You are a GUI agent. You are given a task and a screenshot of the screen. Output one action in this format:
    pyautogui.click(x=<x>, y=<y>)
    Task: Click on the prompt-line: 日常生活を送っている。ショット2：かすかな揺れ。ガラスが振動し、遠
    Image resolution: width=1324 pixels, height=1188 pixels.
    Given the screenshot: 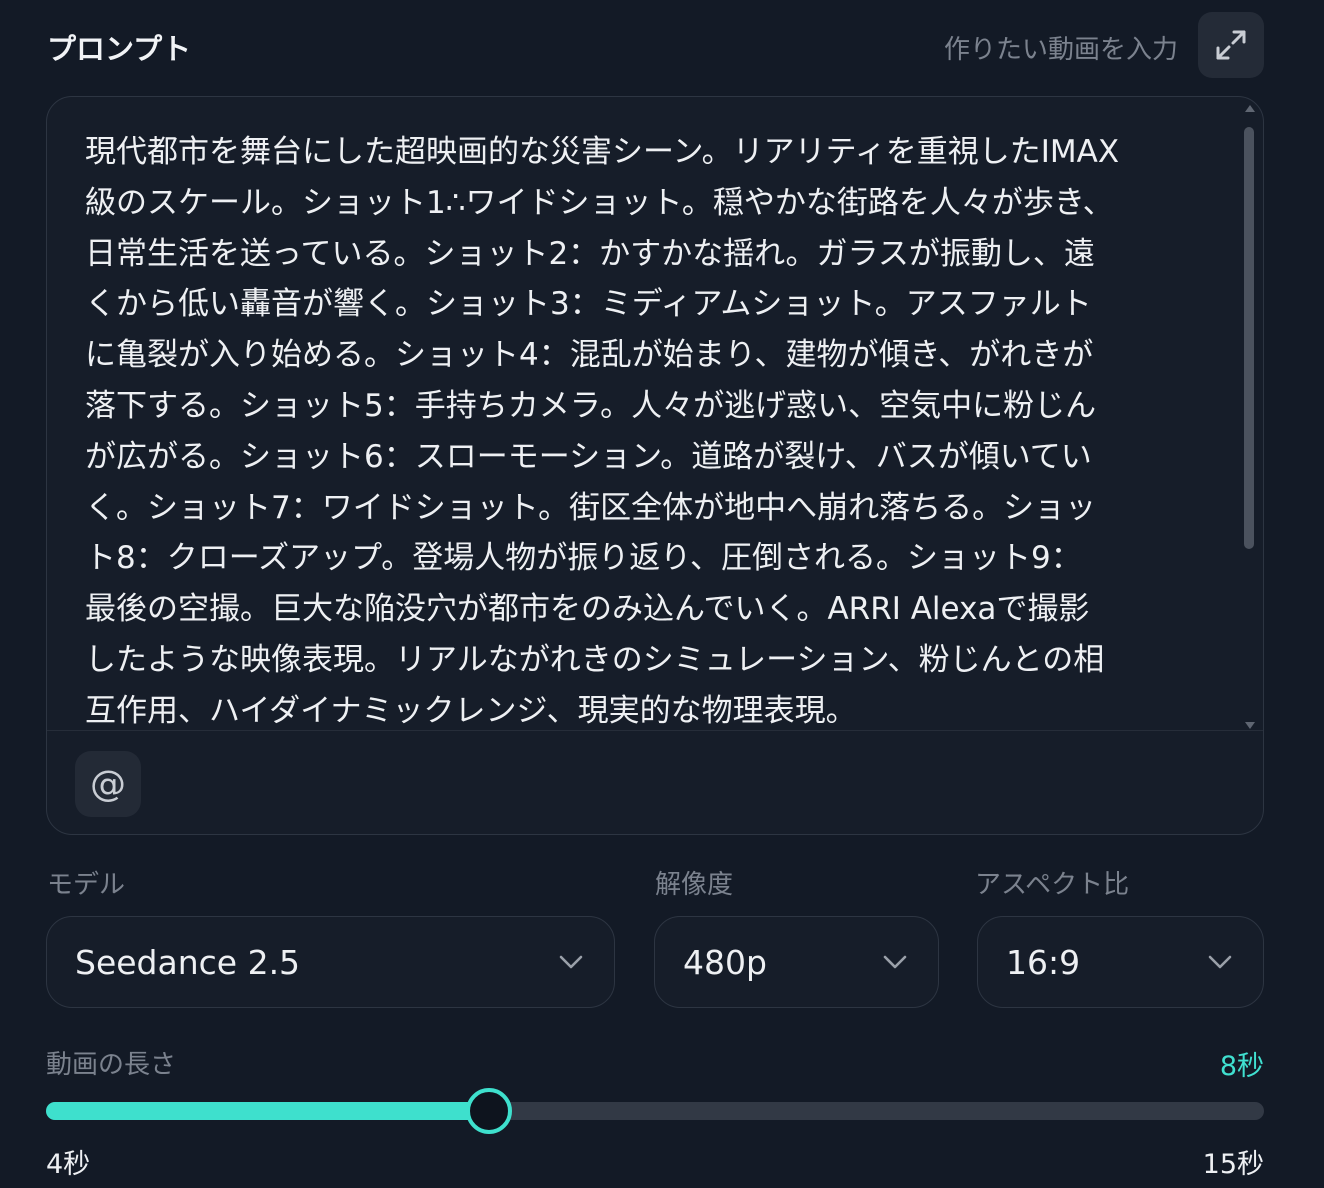 What is the action you would take?
    pyautogui.click(x=590, y=253)
    